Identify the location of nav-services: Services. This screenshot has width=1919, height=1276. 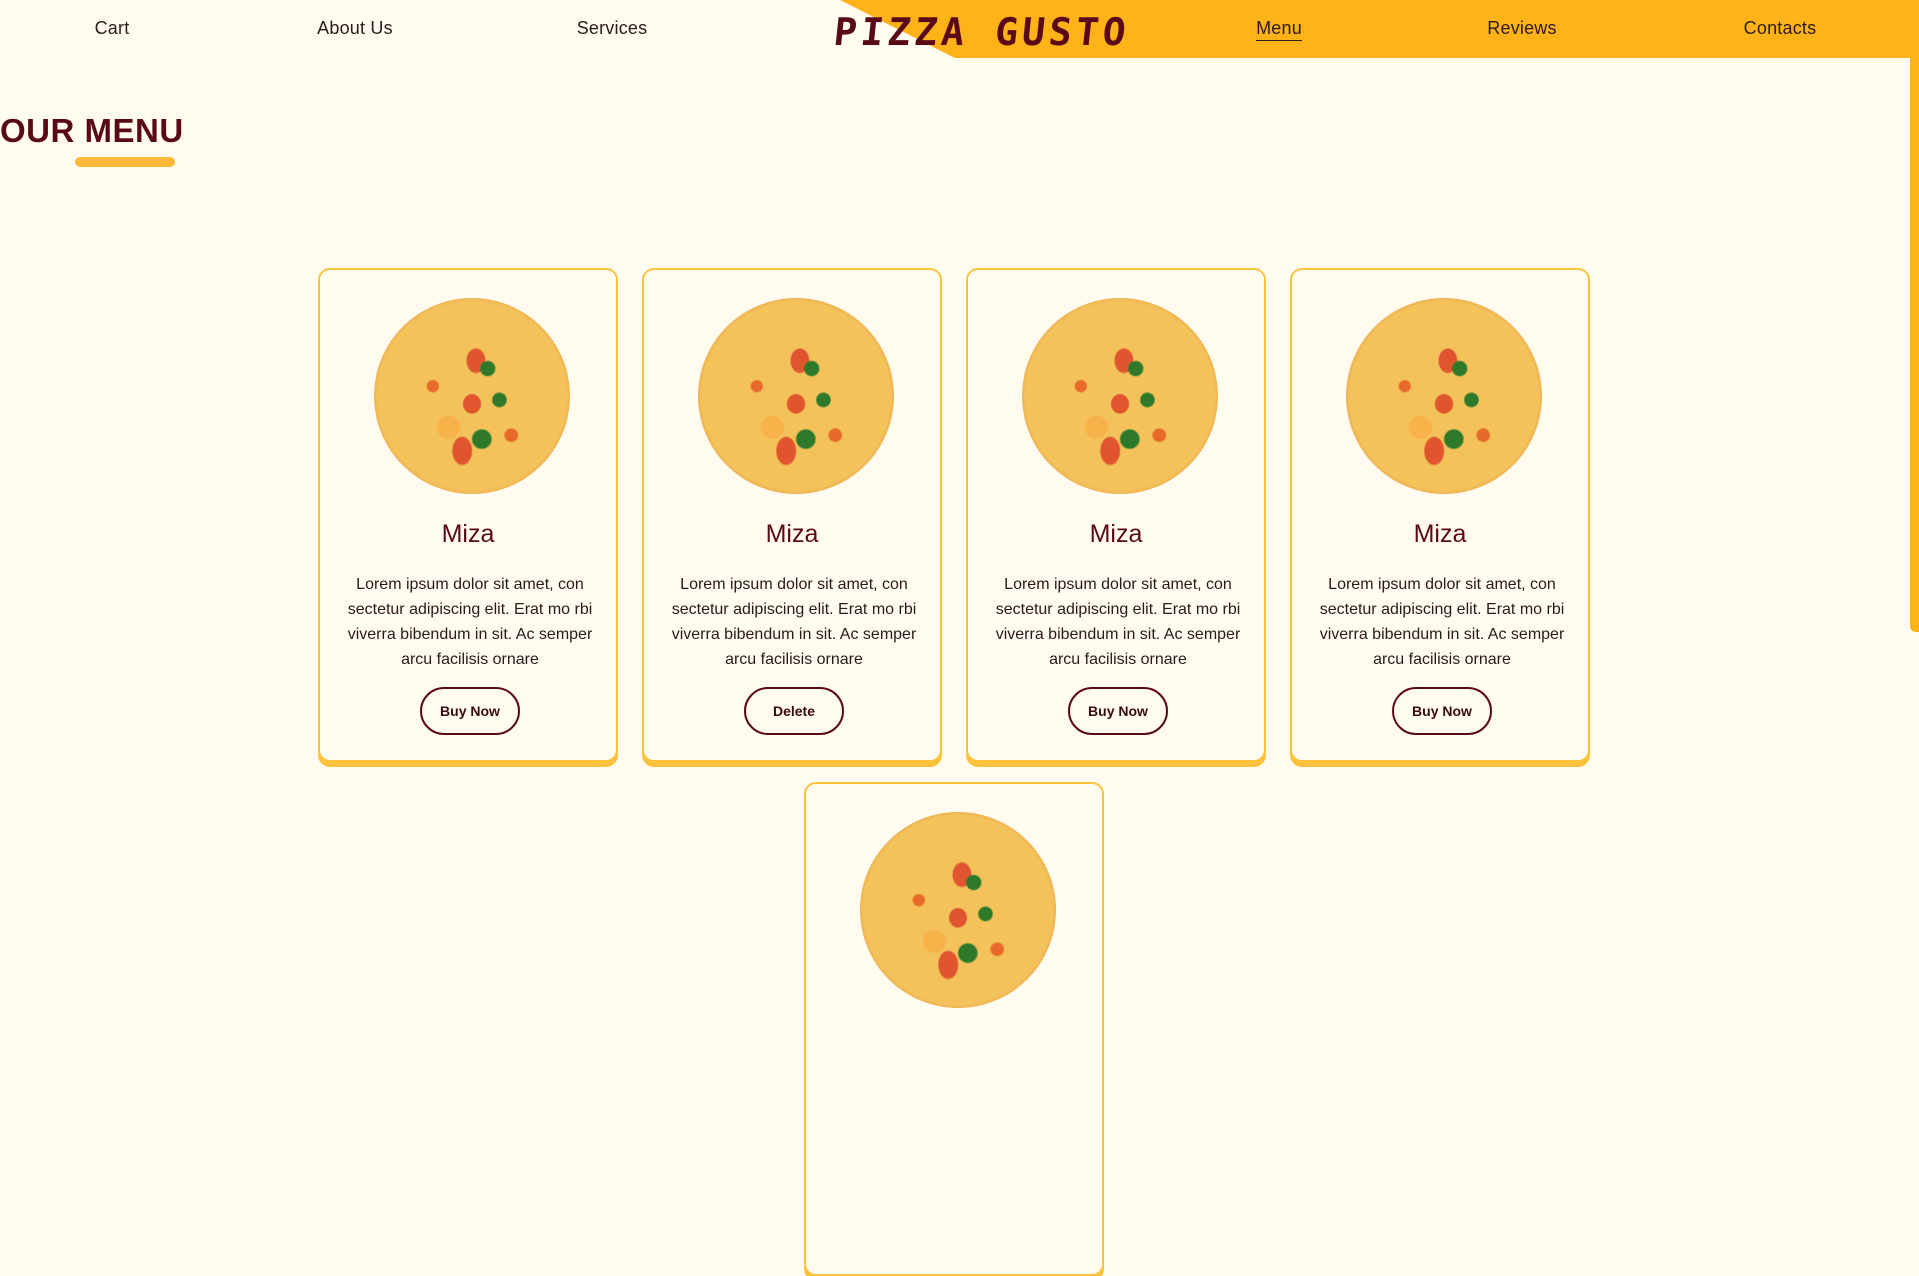
(612, 28).